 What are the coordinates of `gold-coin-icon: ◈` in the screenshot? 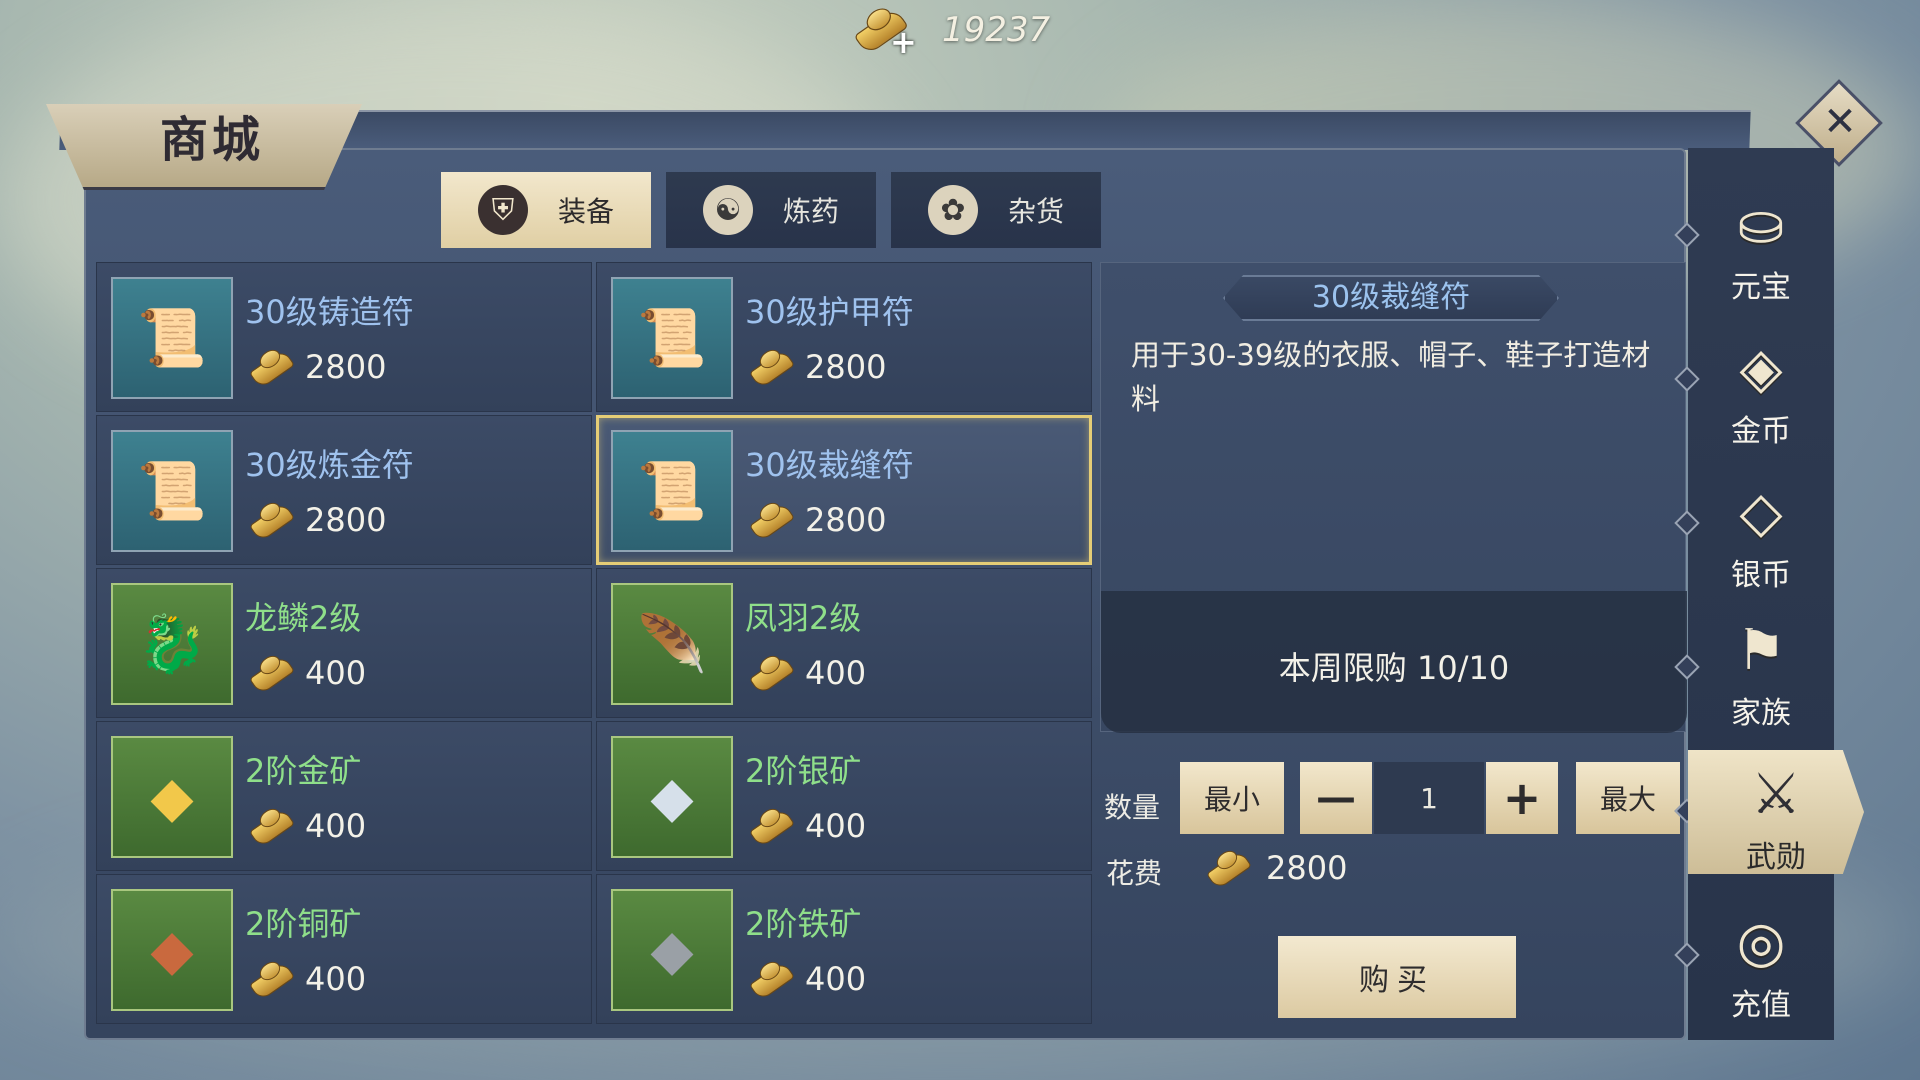 It's located at (1761, 368).